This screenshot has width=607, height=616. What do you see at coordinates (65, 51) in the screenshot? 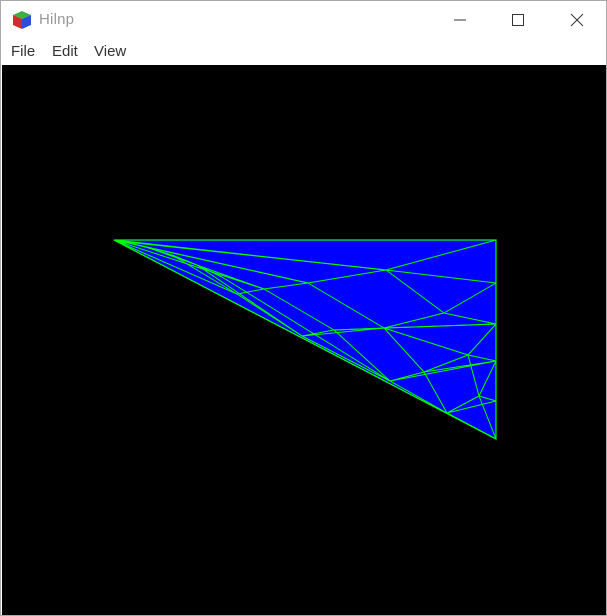
I see `menu-edit: Edit` at bounding box center [65, 51].